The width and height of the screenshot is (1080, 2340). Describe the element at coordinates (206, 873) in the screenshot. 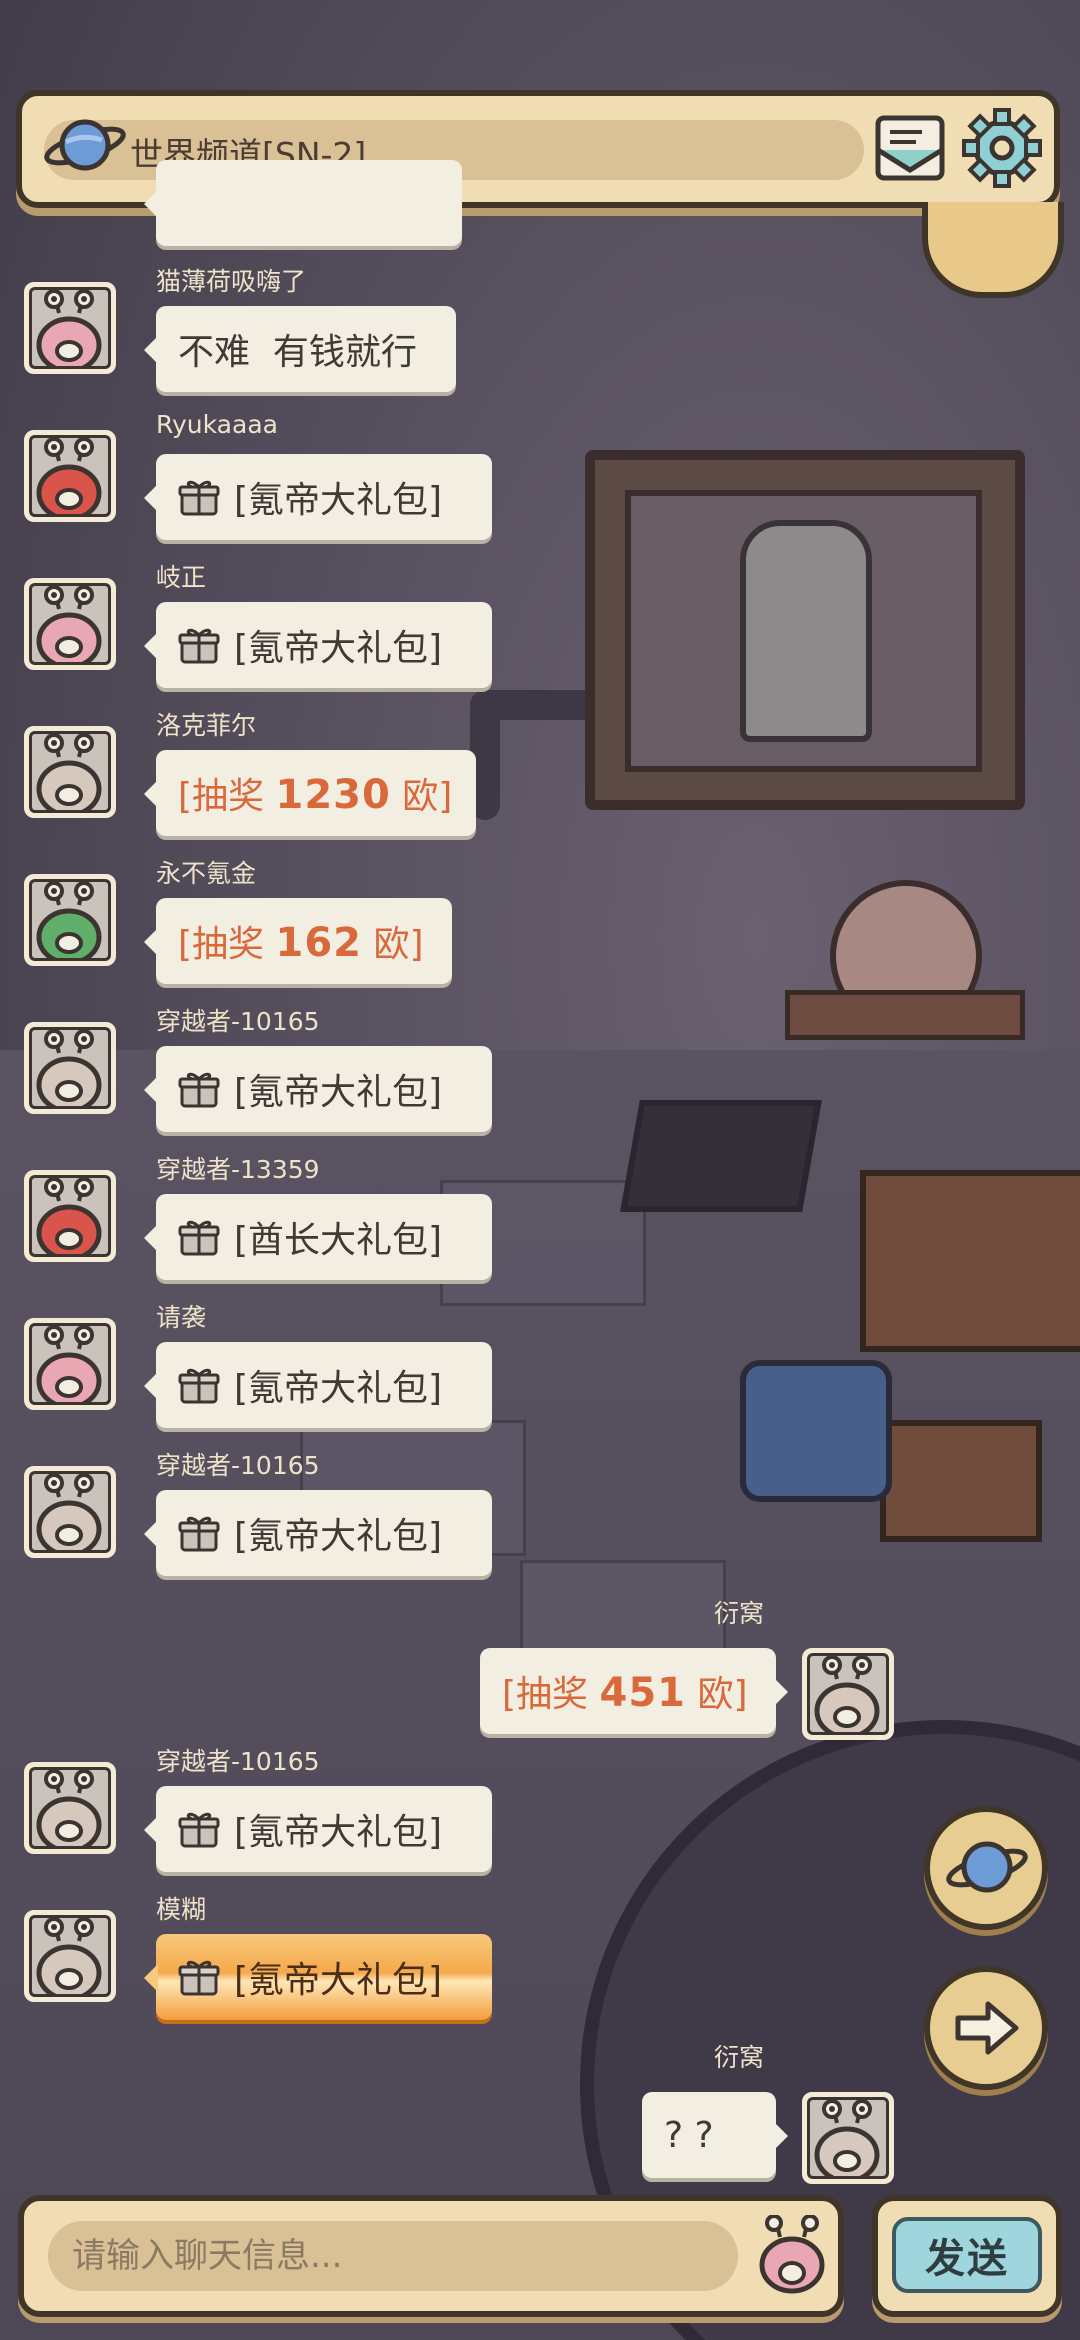

I see `sender-name: 永不氪金` at that location.